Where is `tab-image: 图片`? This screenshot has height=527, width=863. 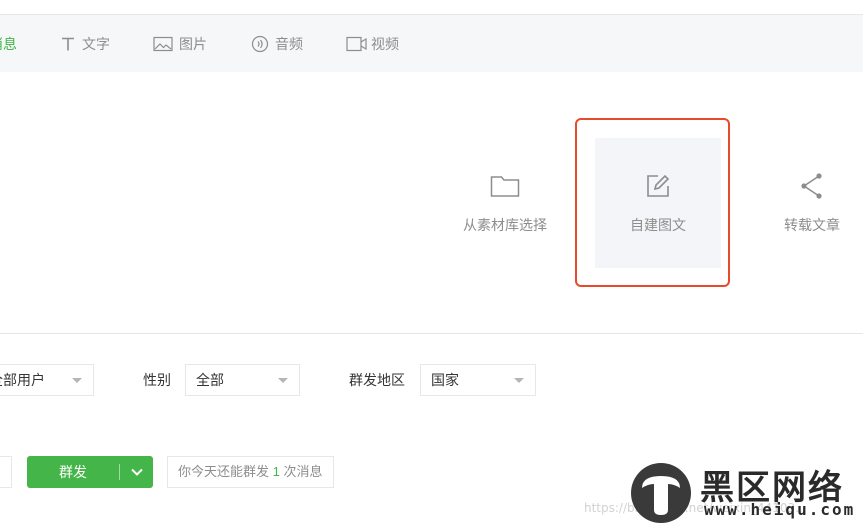 tab-image: 图片 is located at coordinates (180, 44).